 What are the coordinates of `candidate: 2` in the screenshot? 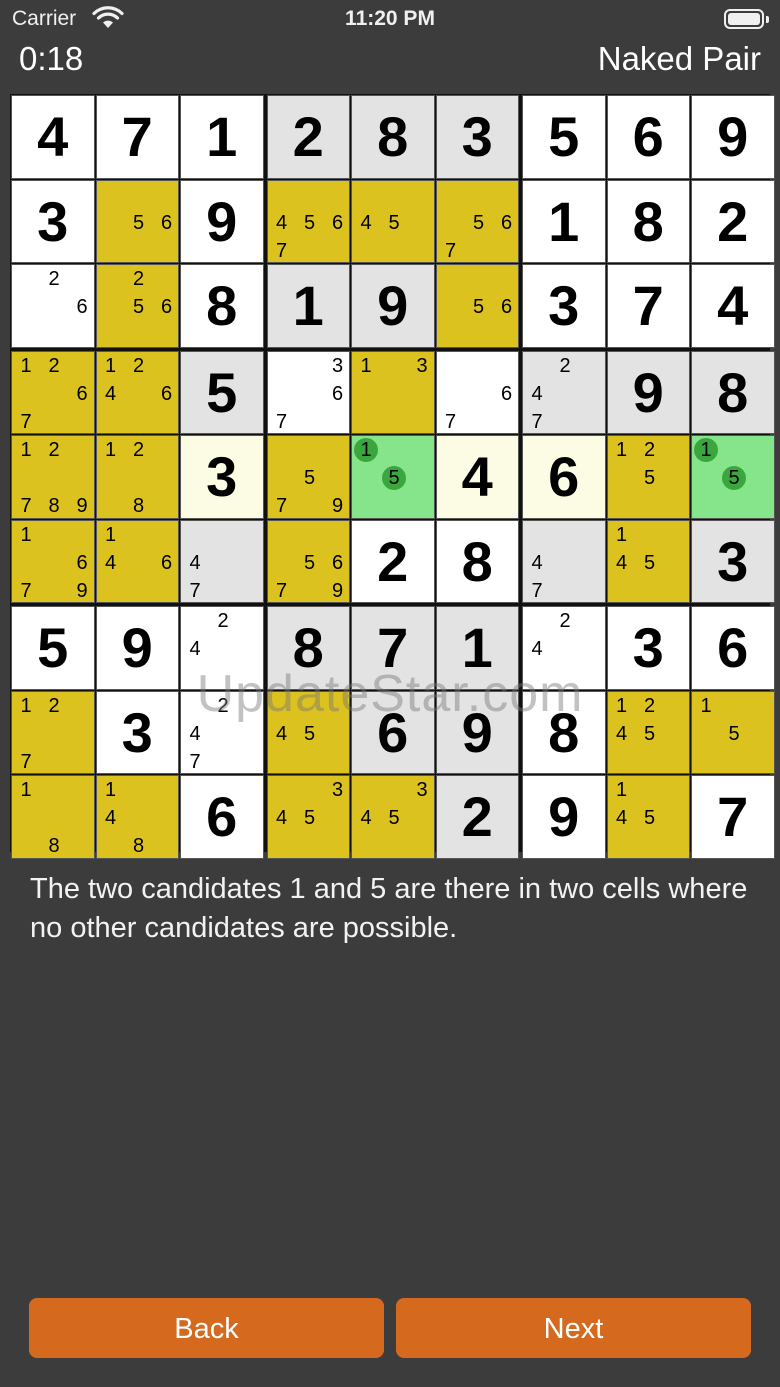 It's located at (138, 279).